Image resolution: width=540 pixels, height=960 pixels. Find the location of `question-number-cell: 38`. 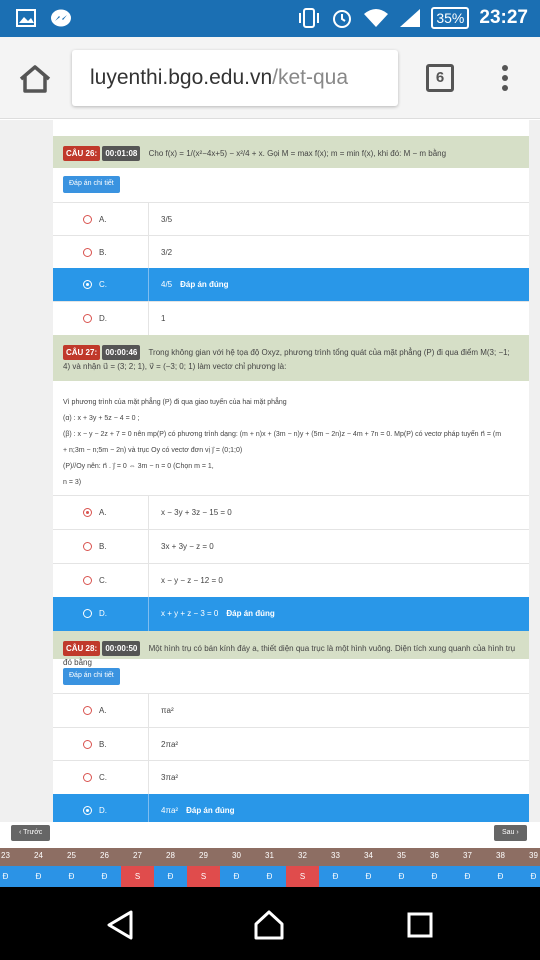

question-number-cell: 38 is located at coordinates (500, 855).